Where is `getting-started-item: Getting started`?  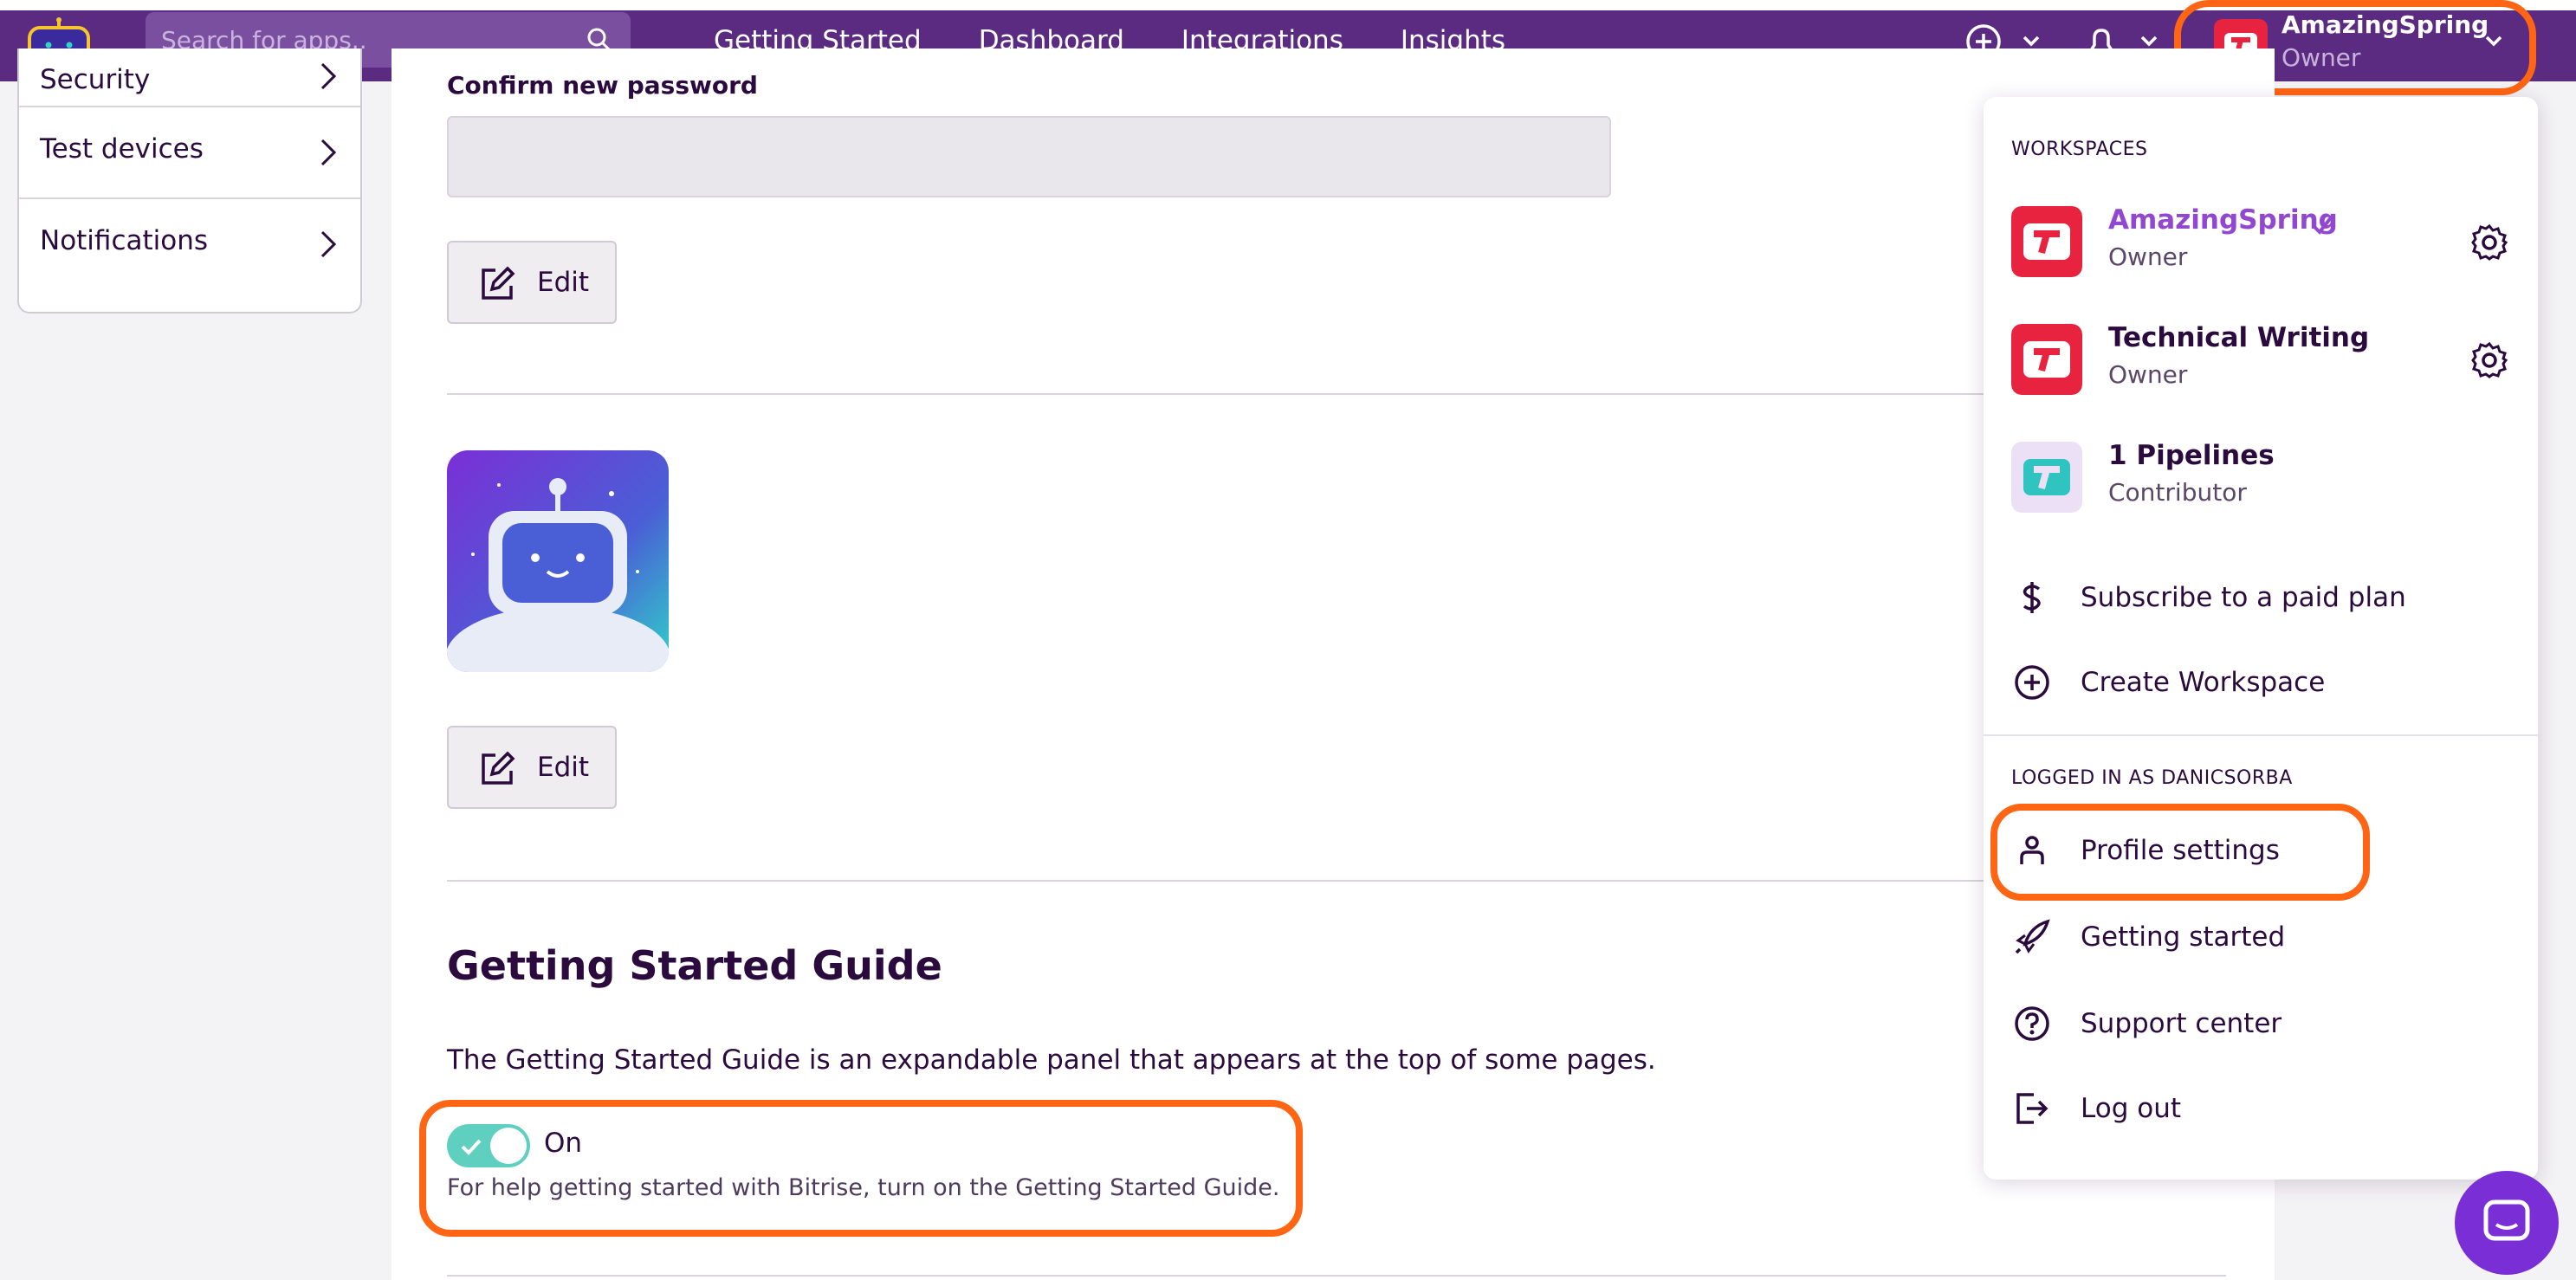 getting-started-item: Getting started is located at coordinates (2261, 937).